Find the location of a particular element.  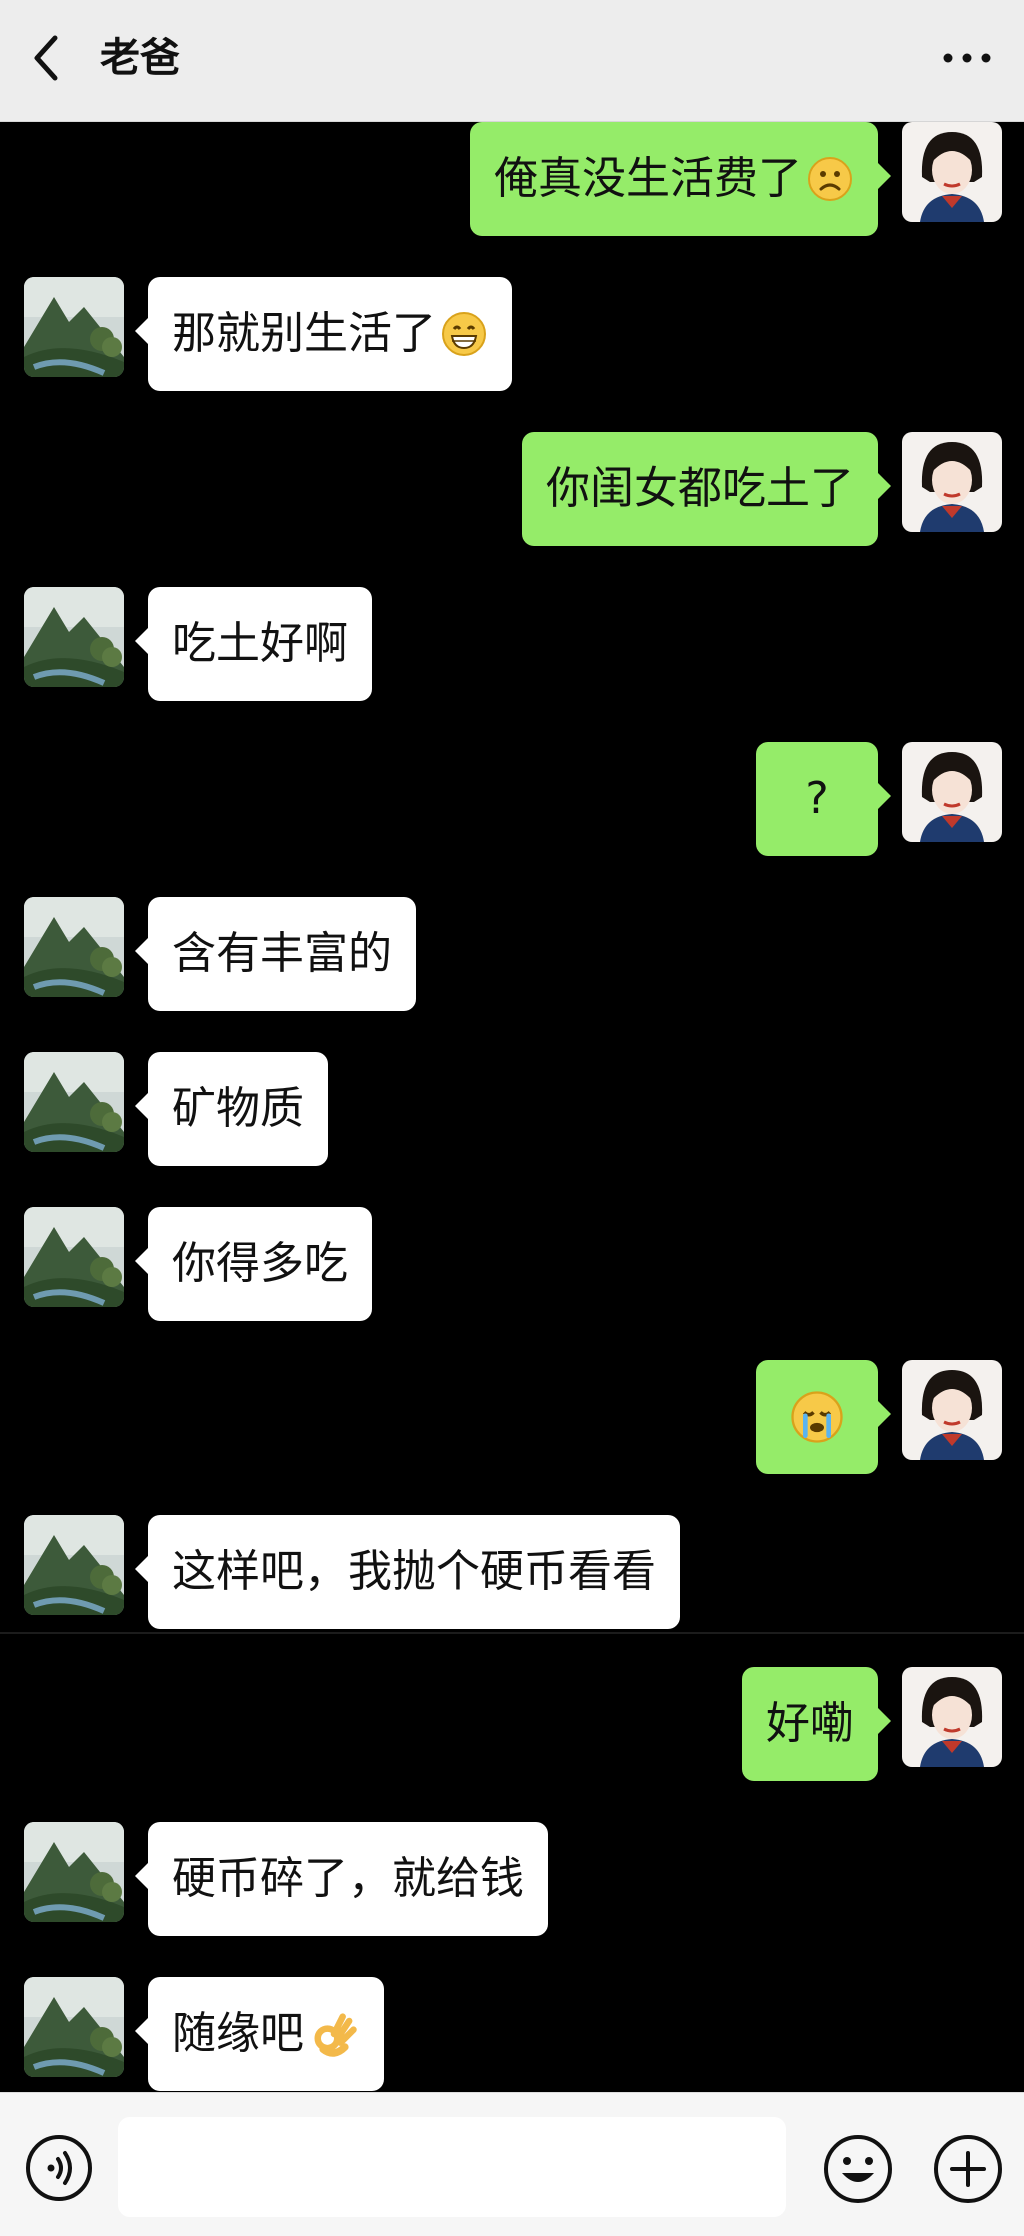

emoji-face-icon is located at coordinates (858, 2169).